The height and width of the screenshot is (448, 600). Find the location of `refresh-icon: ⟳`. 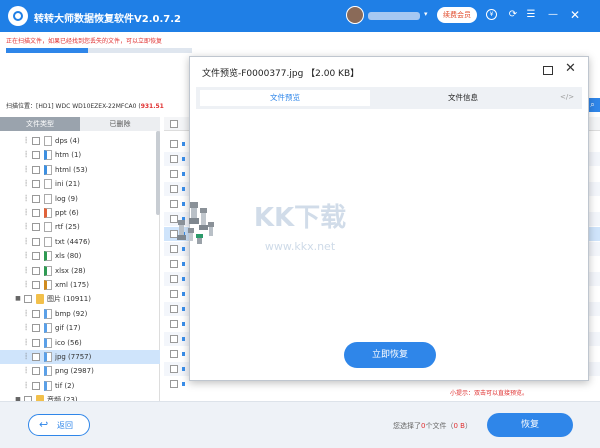

refresh-icon: ⟳ is located at coordinates (513, 15).